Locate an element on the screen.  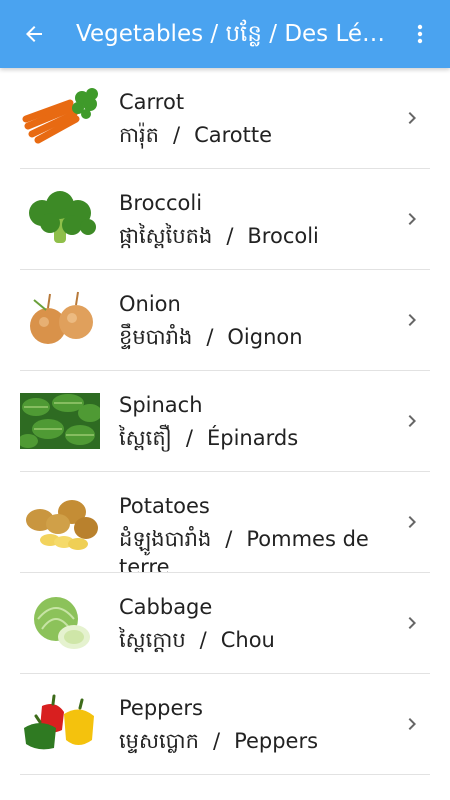
broccoli-image is located at coordinates (62, 217).